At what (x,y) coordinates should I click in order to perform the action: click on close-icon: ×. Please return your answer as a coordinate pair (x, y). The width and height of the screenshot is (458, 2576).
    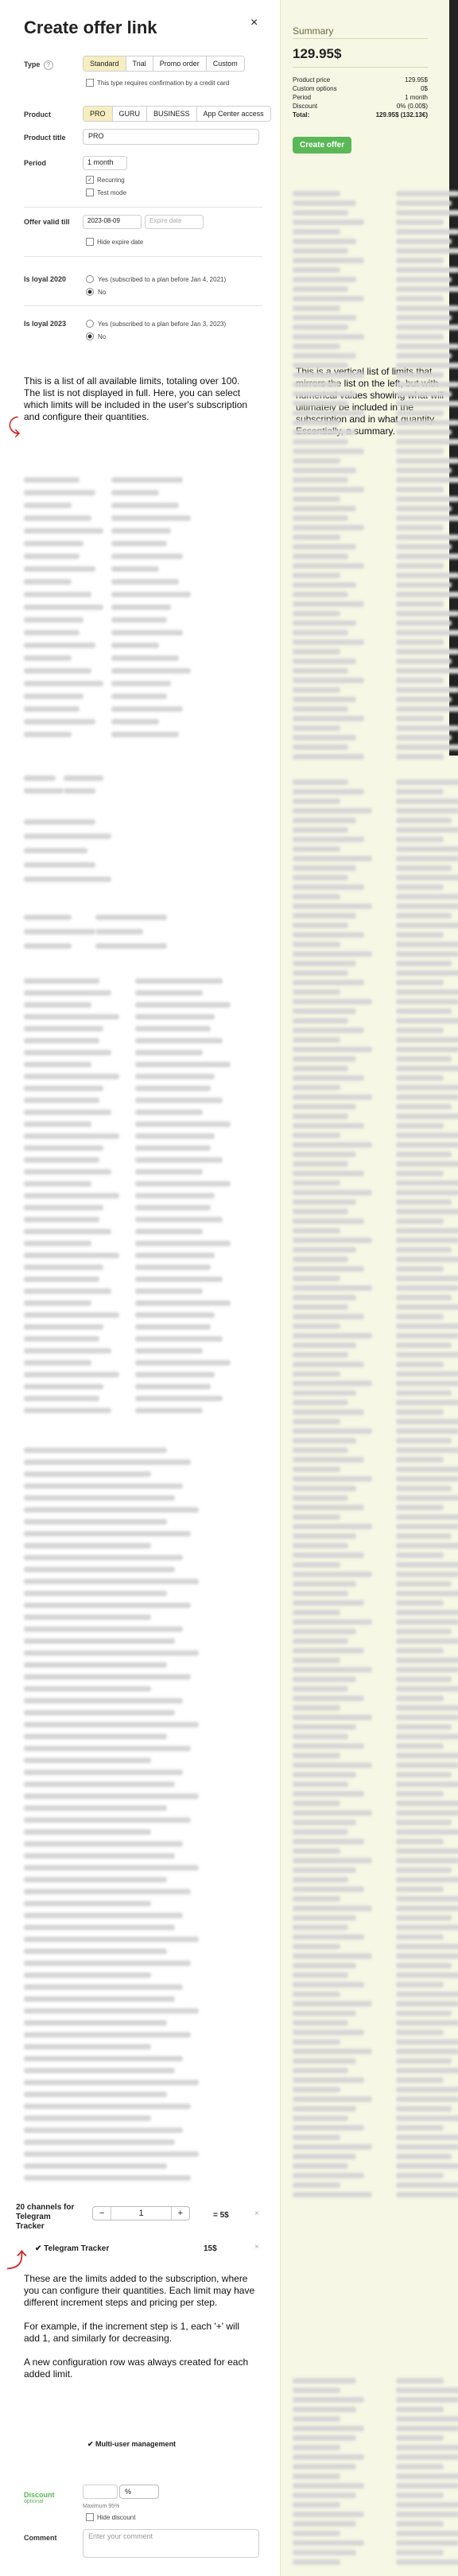
    Looking at the image, I should click on (254, 23).